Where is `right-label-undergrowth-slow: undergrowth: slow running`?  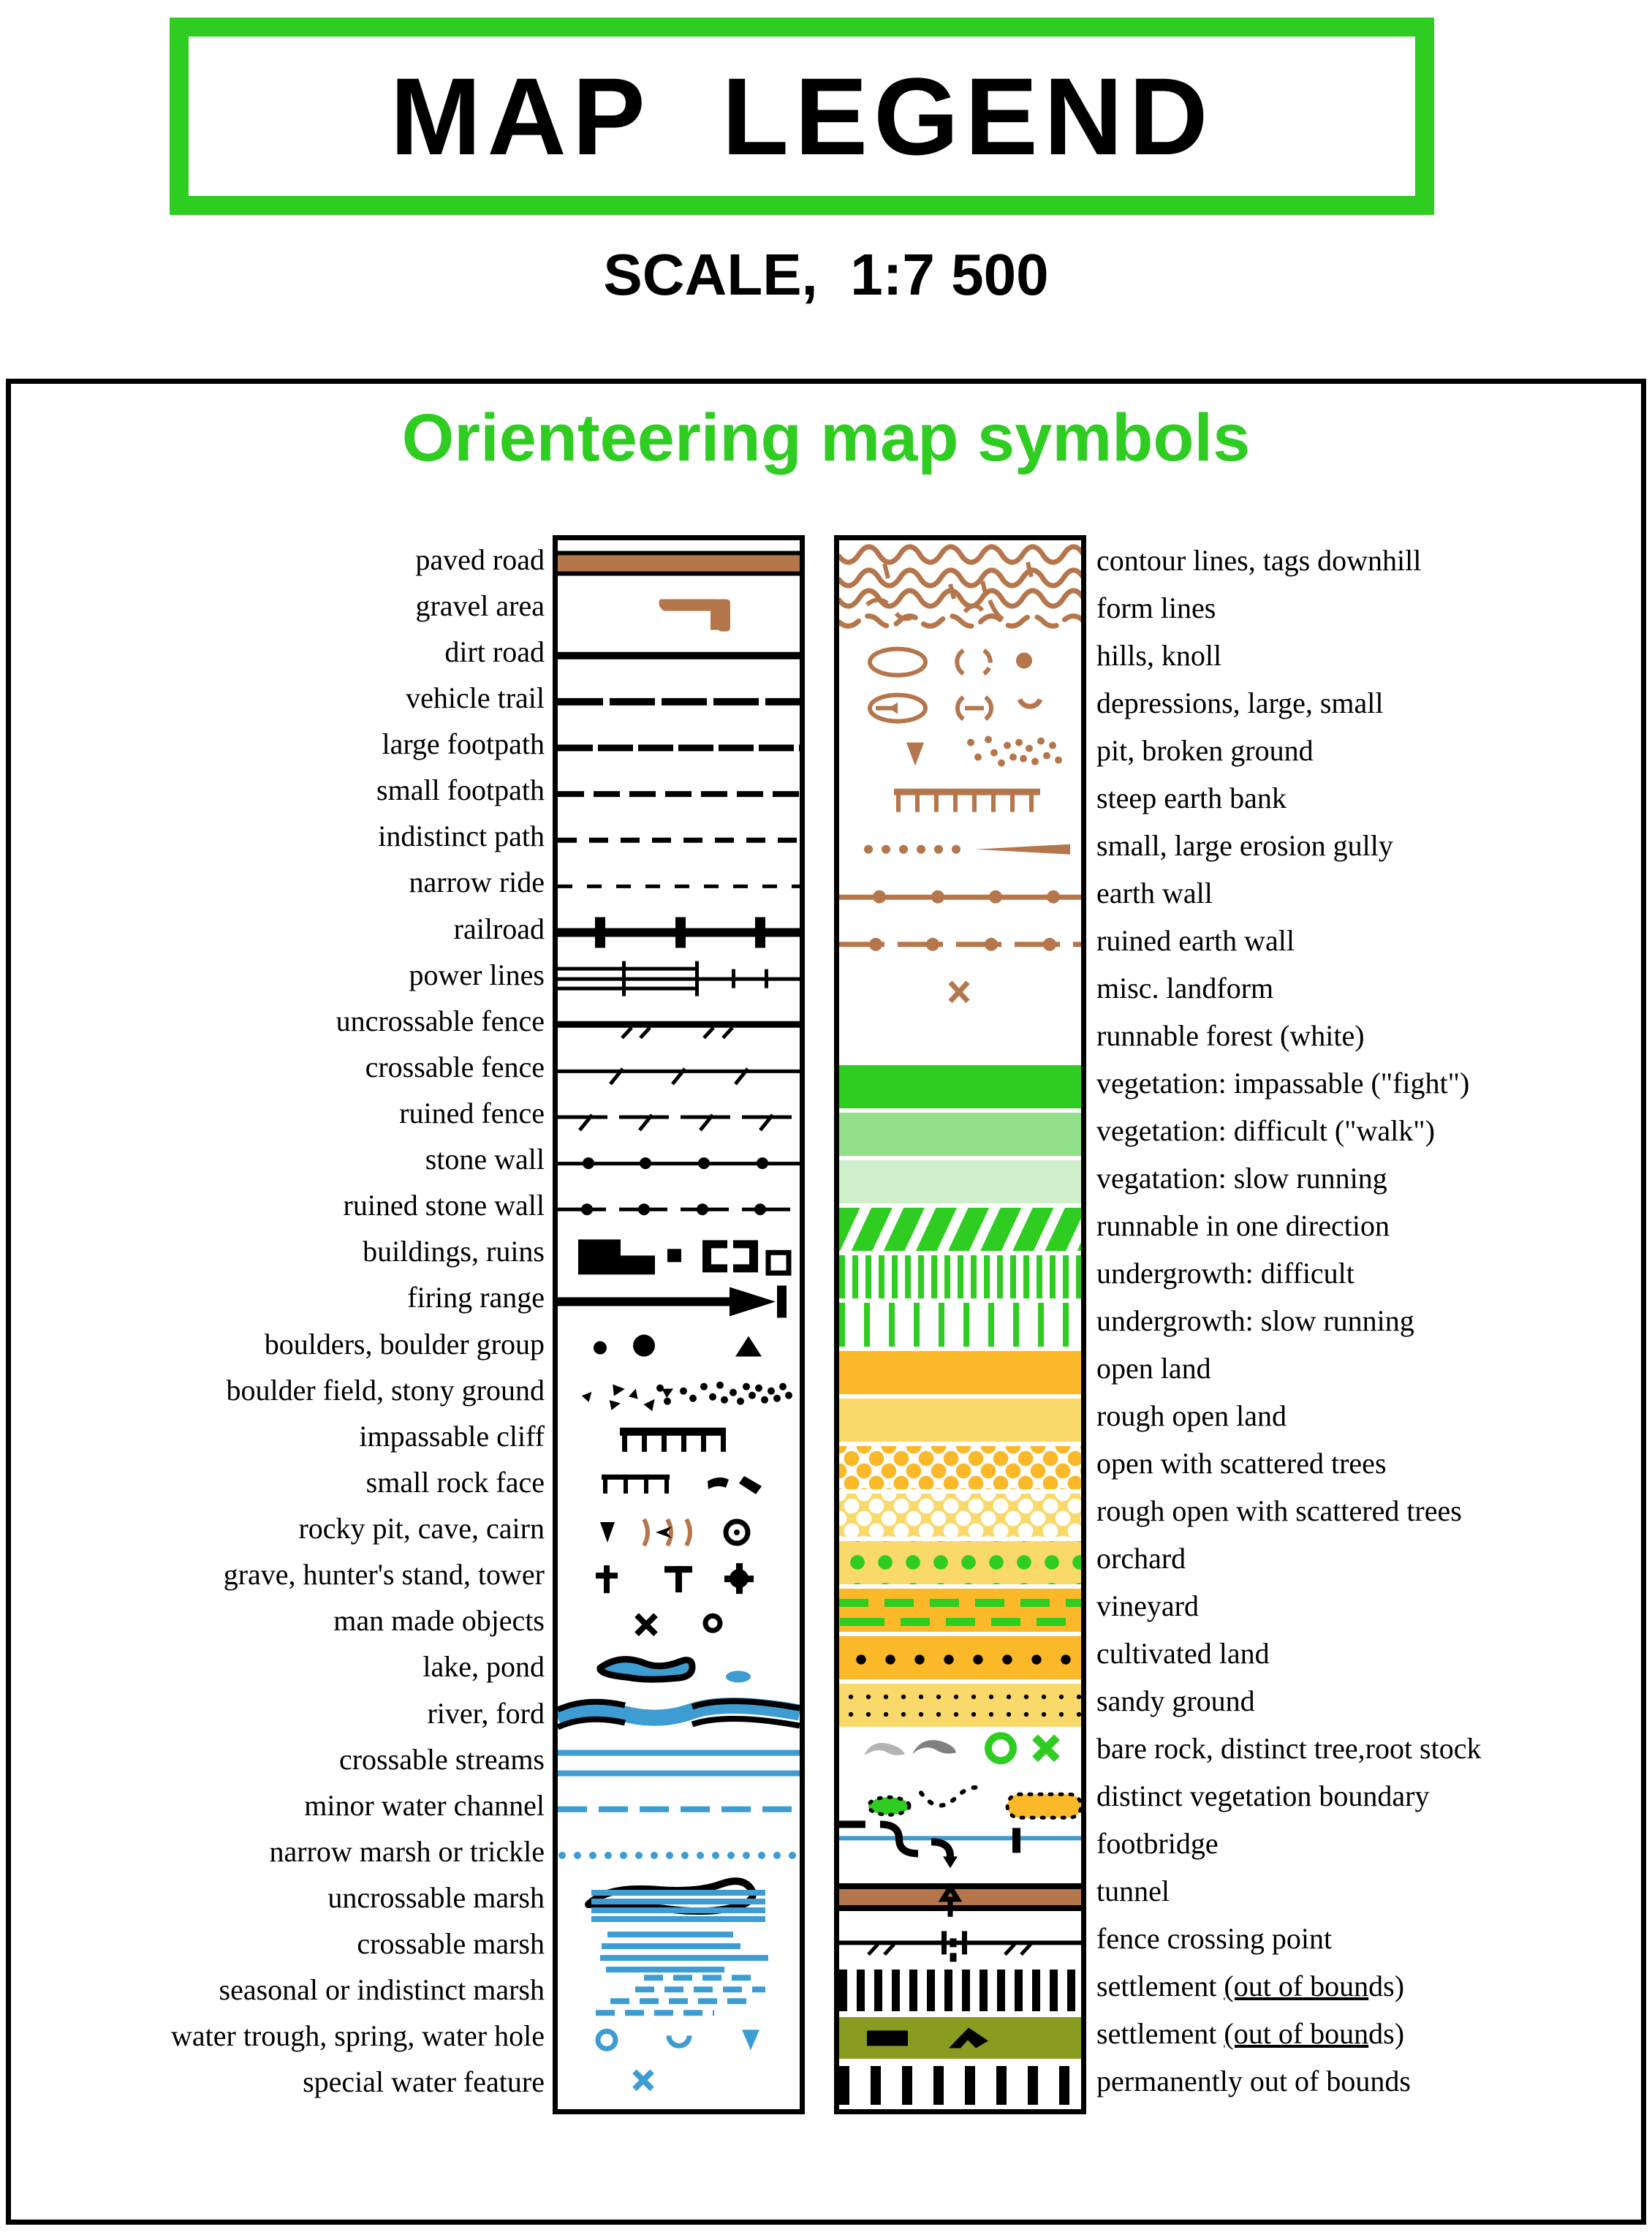 right-label-undergrowth-slow: undergrowth: slow running is located at coordinates (1255, 1320).